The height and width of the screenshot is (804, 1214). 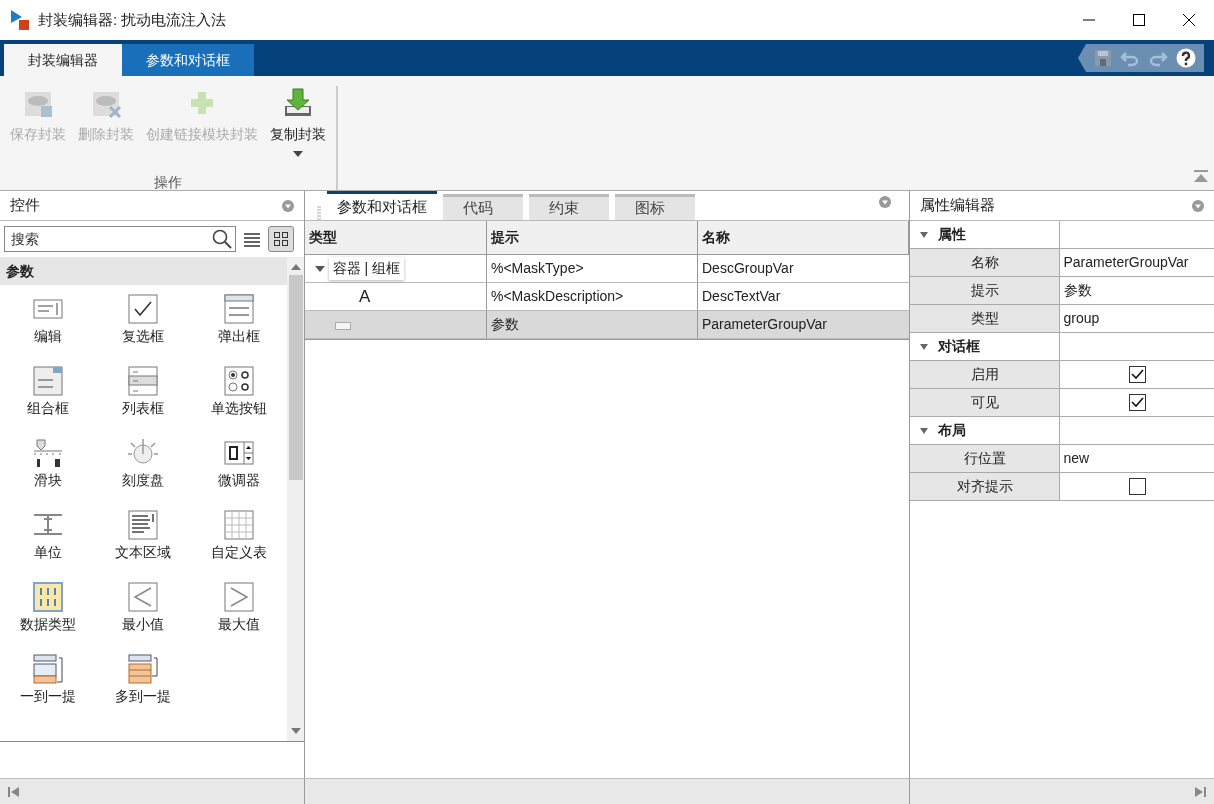 What do you see at coordinates (655, 207) in the screenshot?
I see `editor-tab: 图标` at bounding box center [655, 207].